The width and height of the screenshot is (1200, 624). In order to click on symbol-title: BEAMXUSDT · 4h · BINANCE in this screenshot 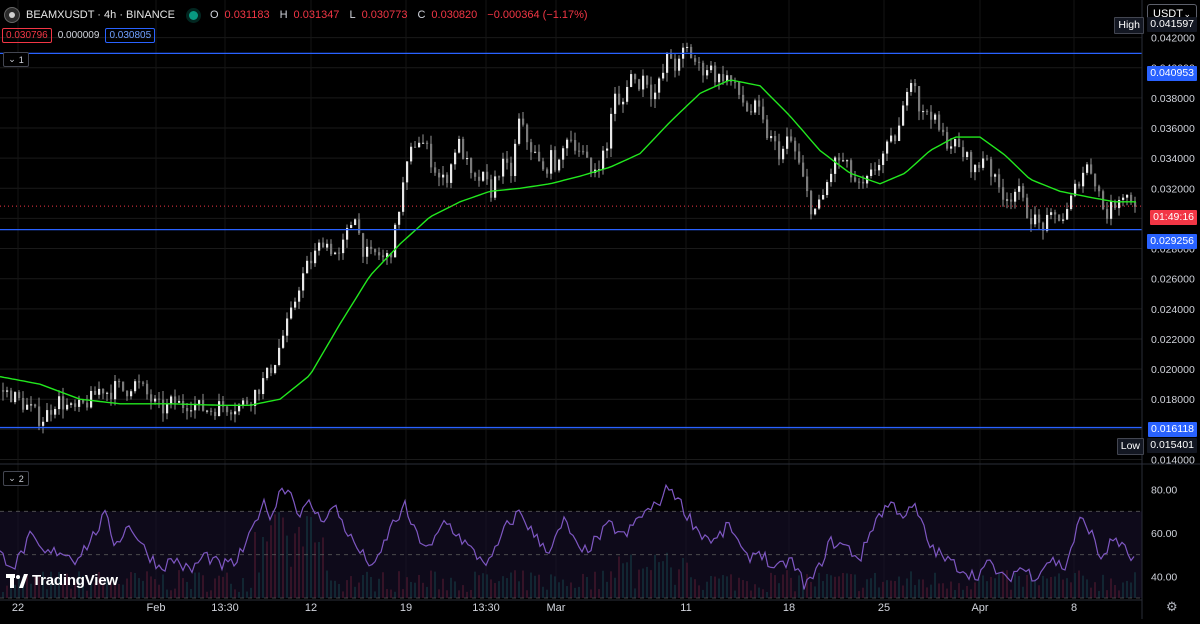, I will do `click(100, 15)`.